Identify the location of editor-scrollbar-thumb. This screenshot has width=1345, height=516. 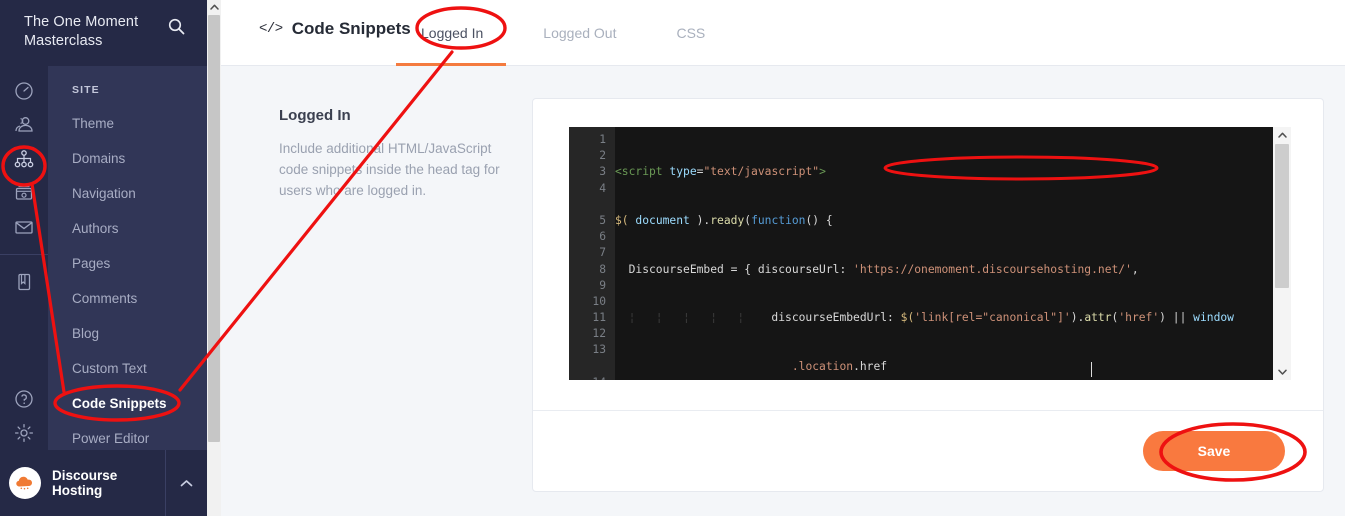
(1282, 216).